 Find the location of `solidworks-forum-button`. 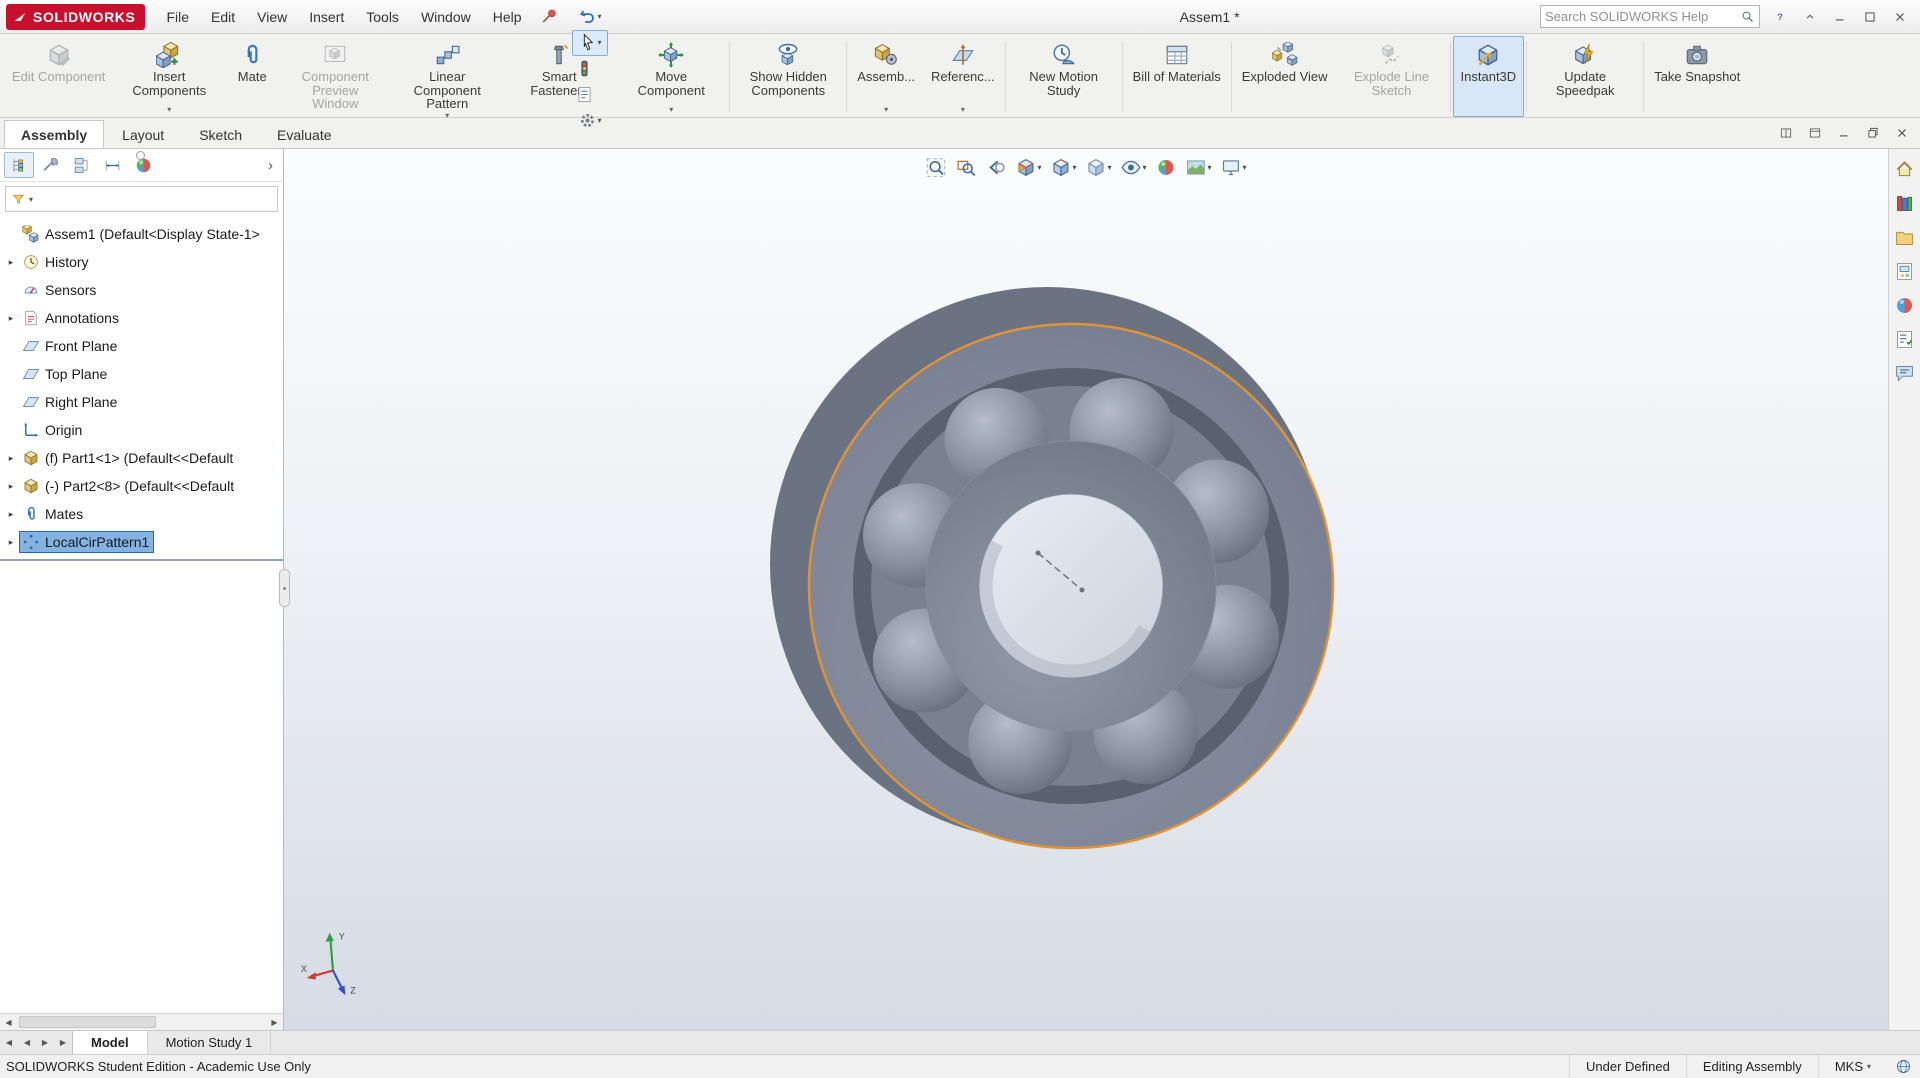

solidworks-forum-button is located at coordinates (1905, 373).